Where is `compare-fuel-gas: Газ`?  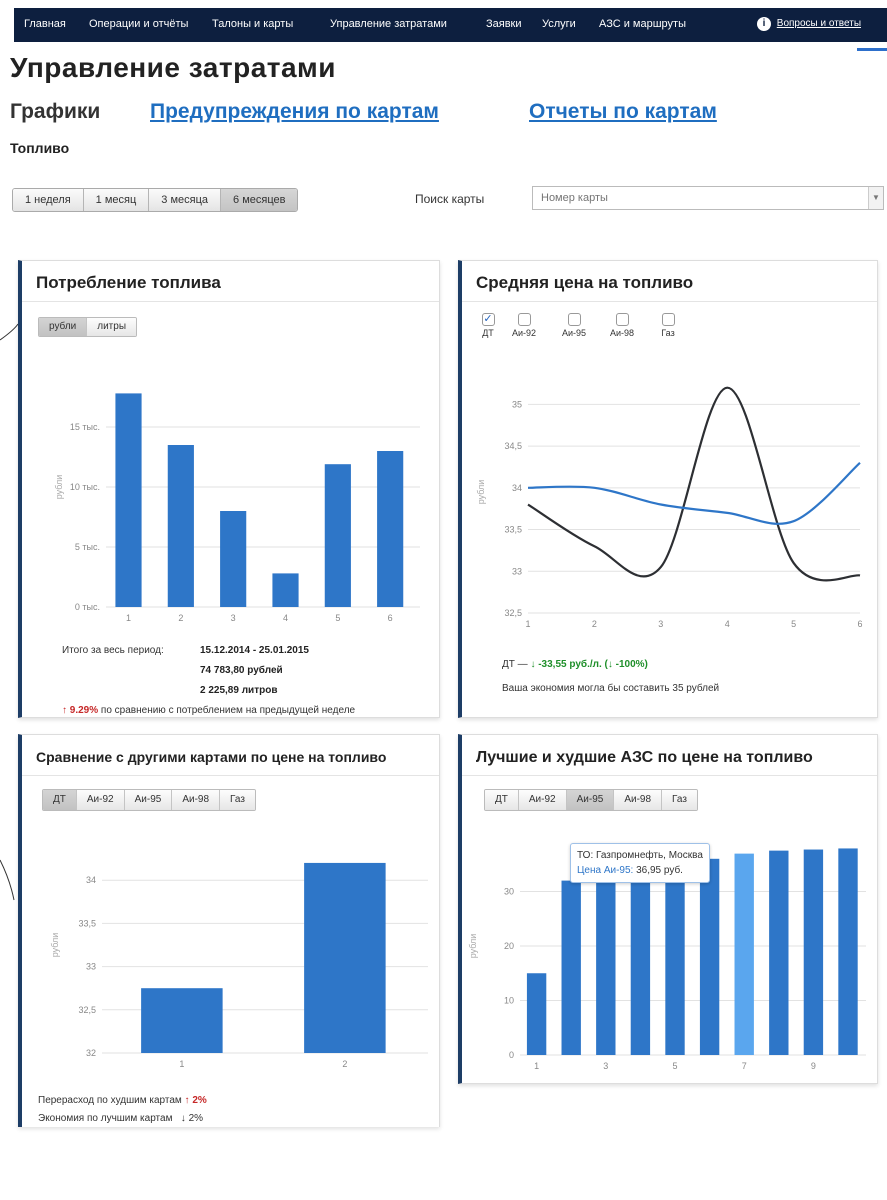
compare-fuel-gas: Газ is located at coordinates (237, 800).